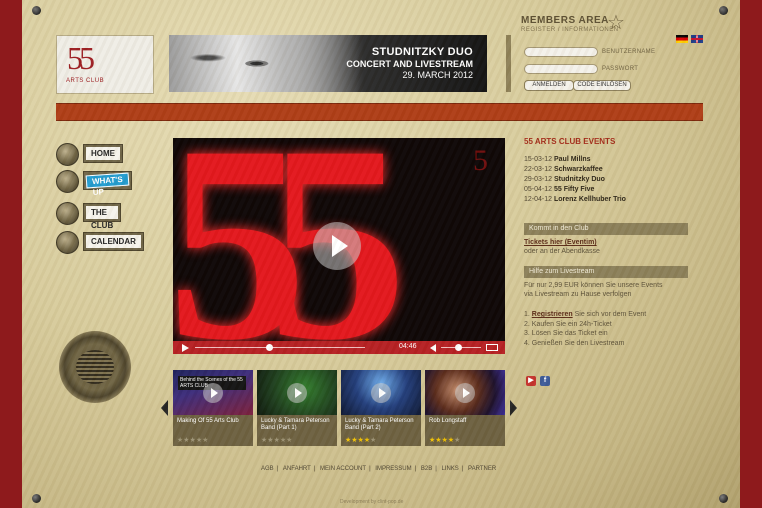 This screenshot has width=762, height=508. I want to click on nav-label: WHAT'S UP, so click(107, 184).